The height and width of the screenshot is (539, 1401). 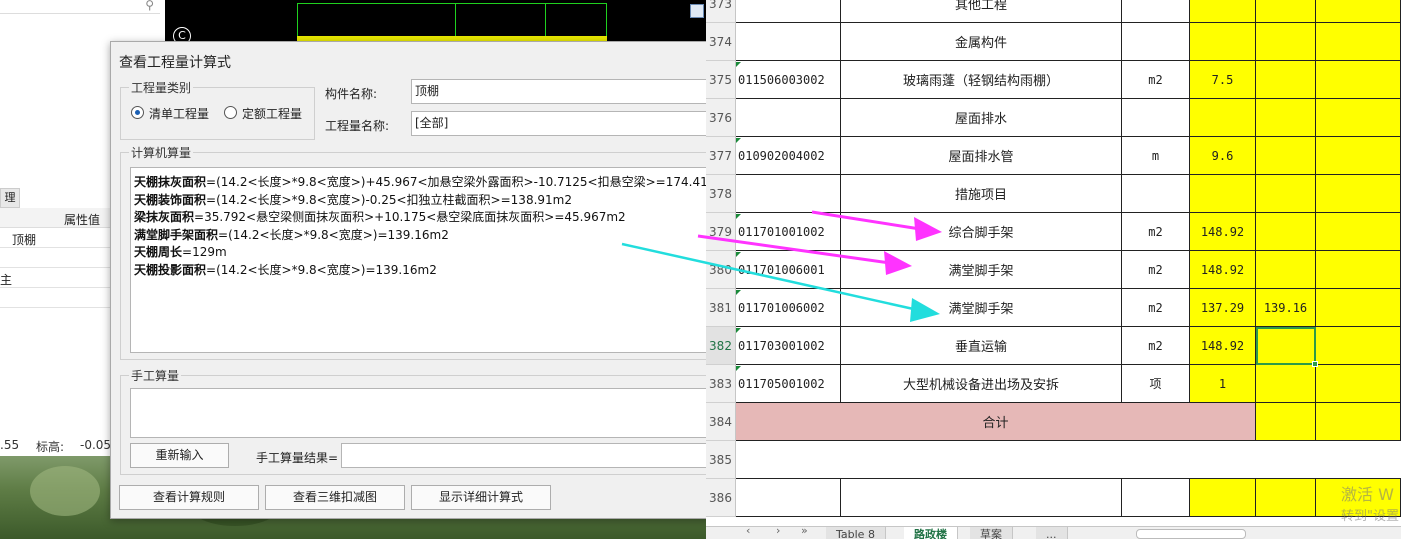 What do you see at coordinates (481, 497) in the screenshot?
I see `show-detail-formula-button: 显示详细计算式` at bounding box center [481, 497].